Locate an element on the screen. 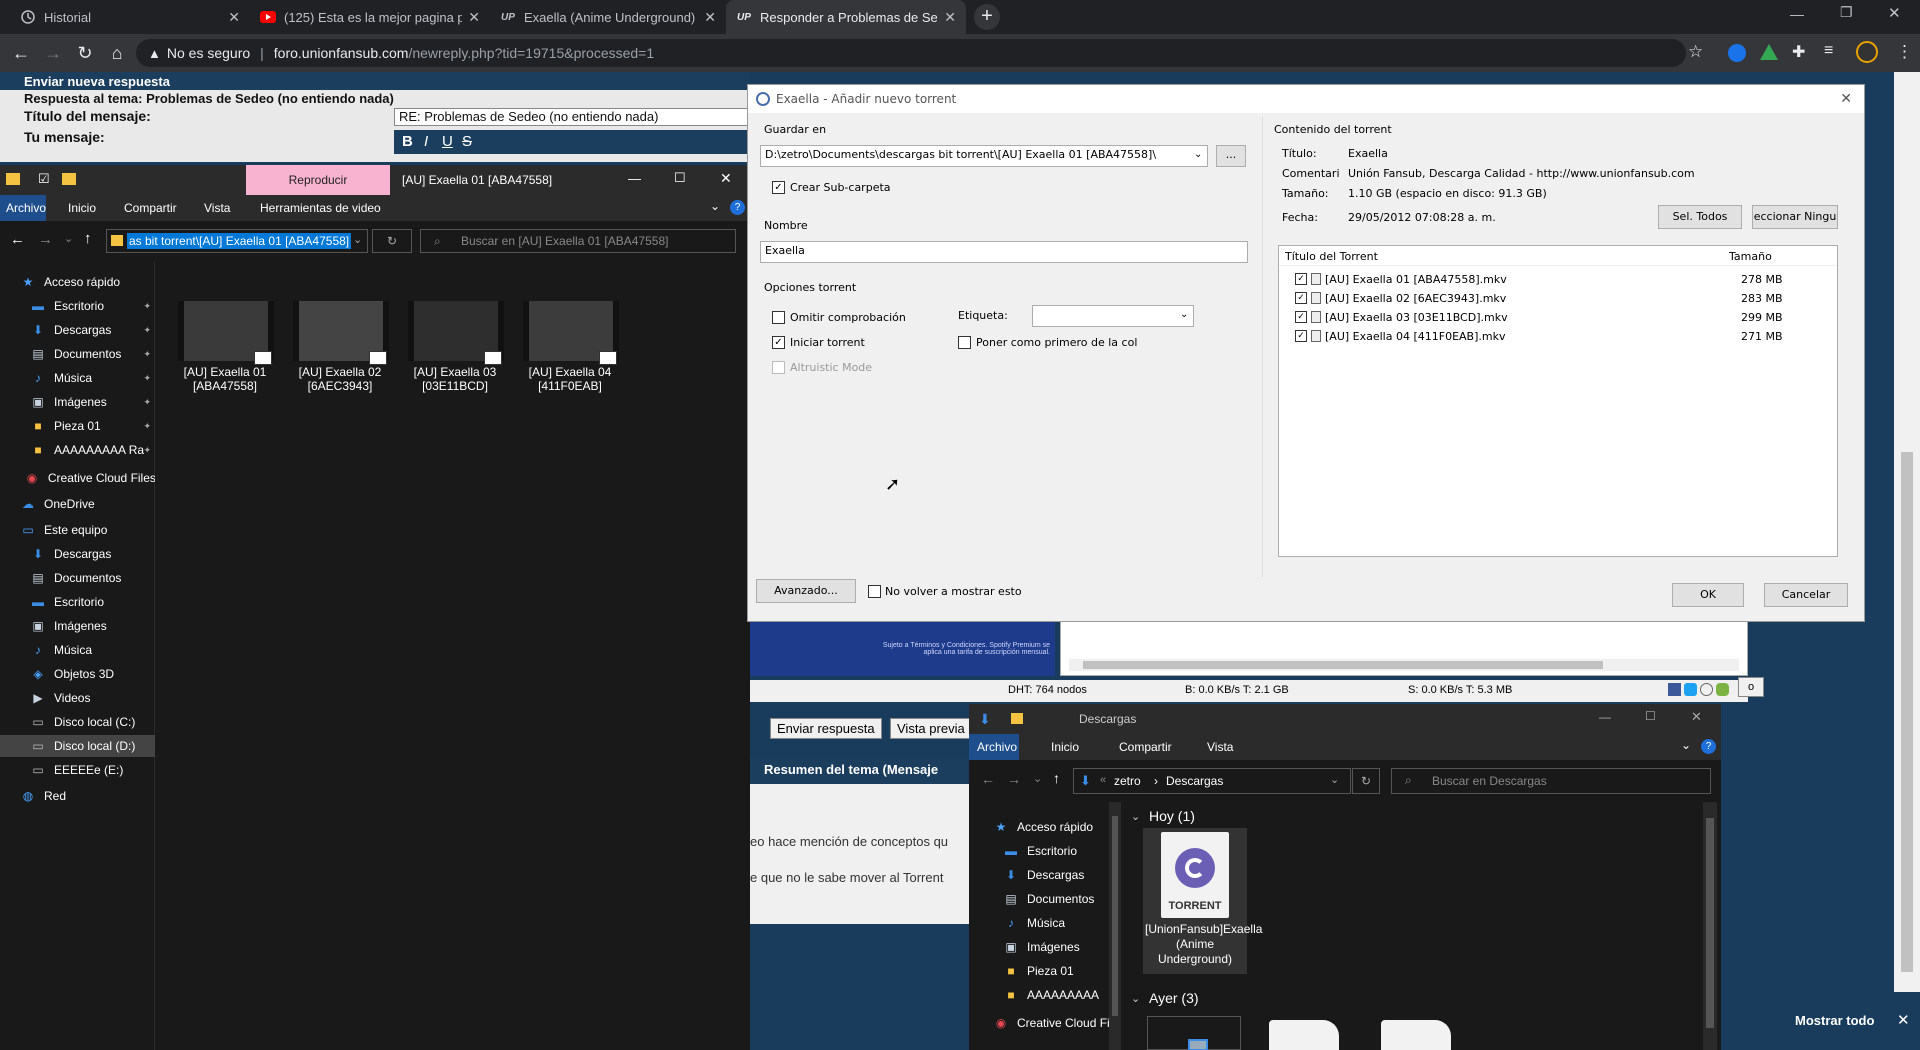  address-box: ⬇ « zetro › Descargas ⌄ is located at coordinates (1212, 781).